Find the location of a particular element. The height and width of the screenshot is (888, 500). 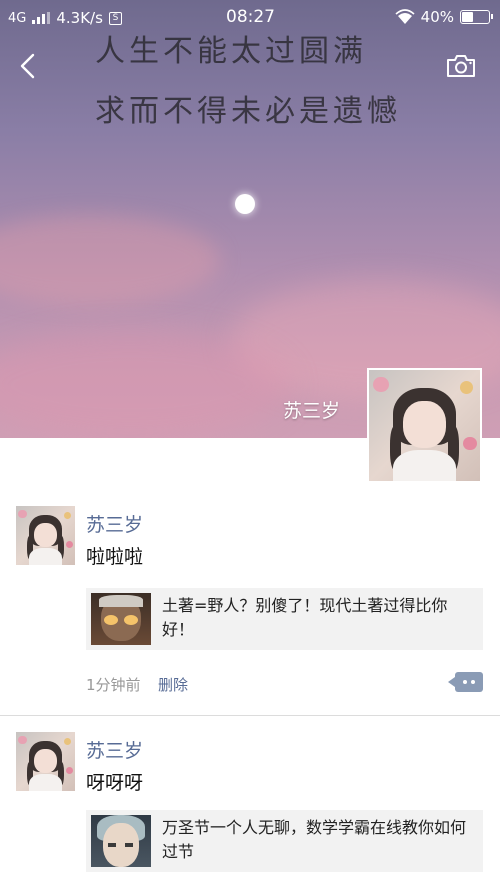

cover-quote-line2: 求而不得未必是遗憾 is located at coordinates (248, 111).